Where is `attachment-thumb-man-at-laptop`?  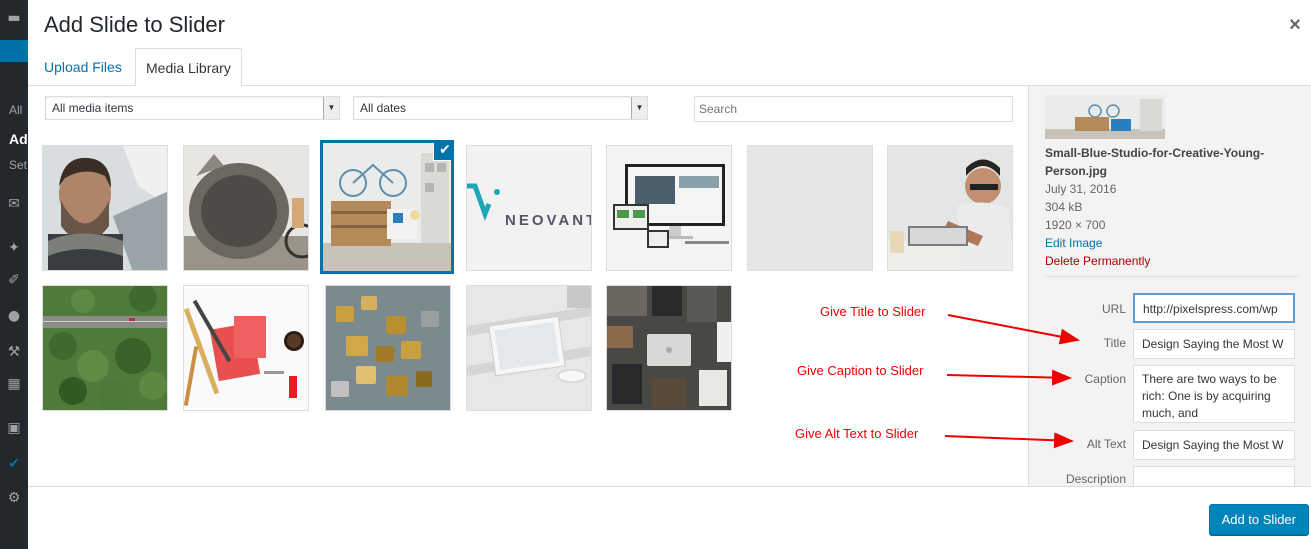 attachment-thumb-man-at-laptop is located at coordinates (950, 208).